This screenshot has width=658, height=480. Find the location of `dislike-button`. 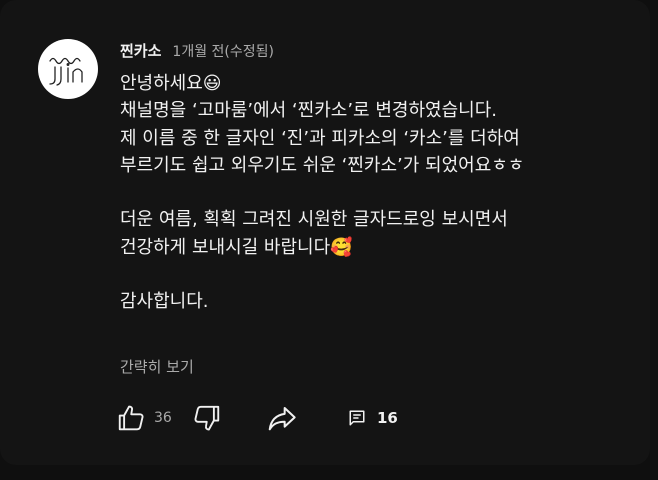

dislike-button is located at coordinates (207, 418).